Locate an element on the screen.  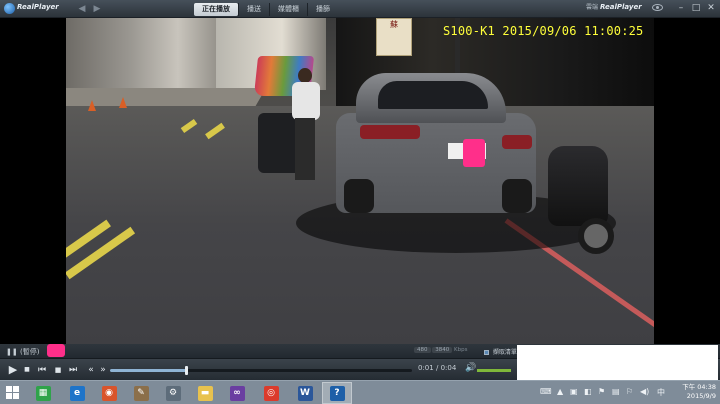
settings-app: ⚙ is located at coordinates (173, 393).